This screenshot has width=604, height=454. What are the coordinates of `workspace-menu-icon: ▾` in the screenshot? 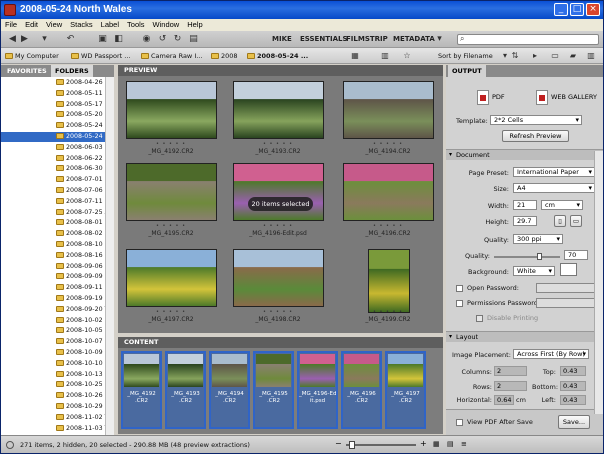 It's located at (439, 39).